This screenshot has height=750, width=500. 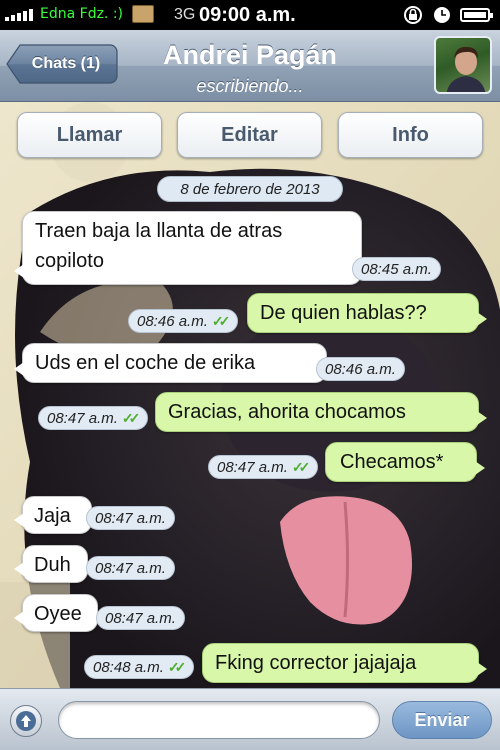 I want to click on message-text: Checamos*, so click(x=392, y=462).